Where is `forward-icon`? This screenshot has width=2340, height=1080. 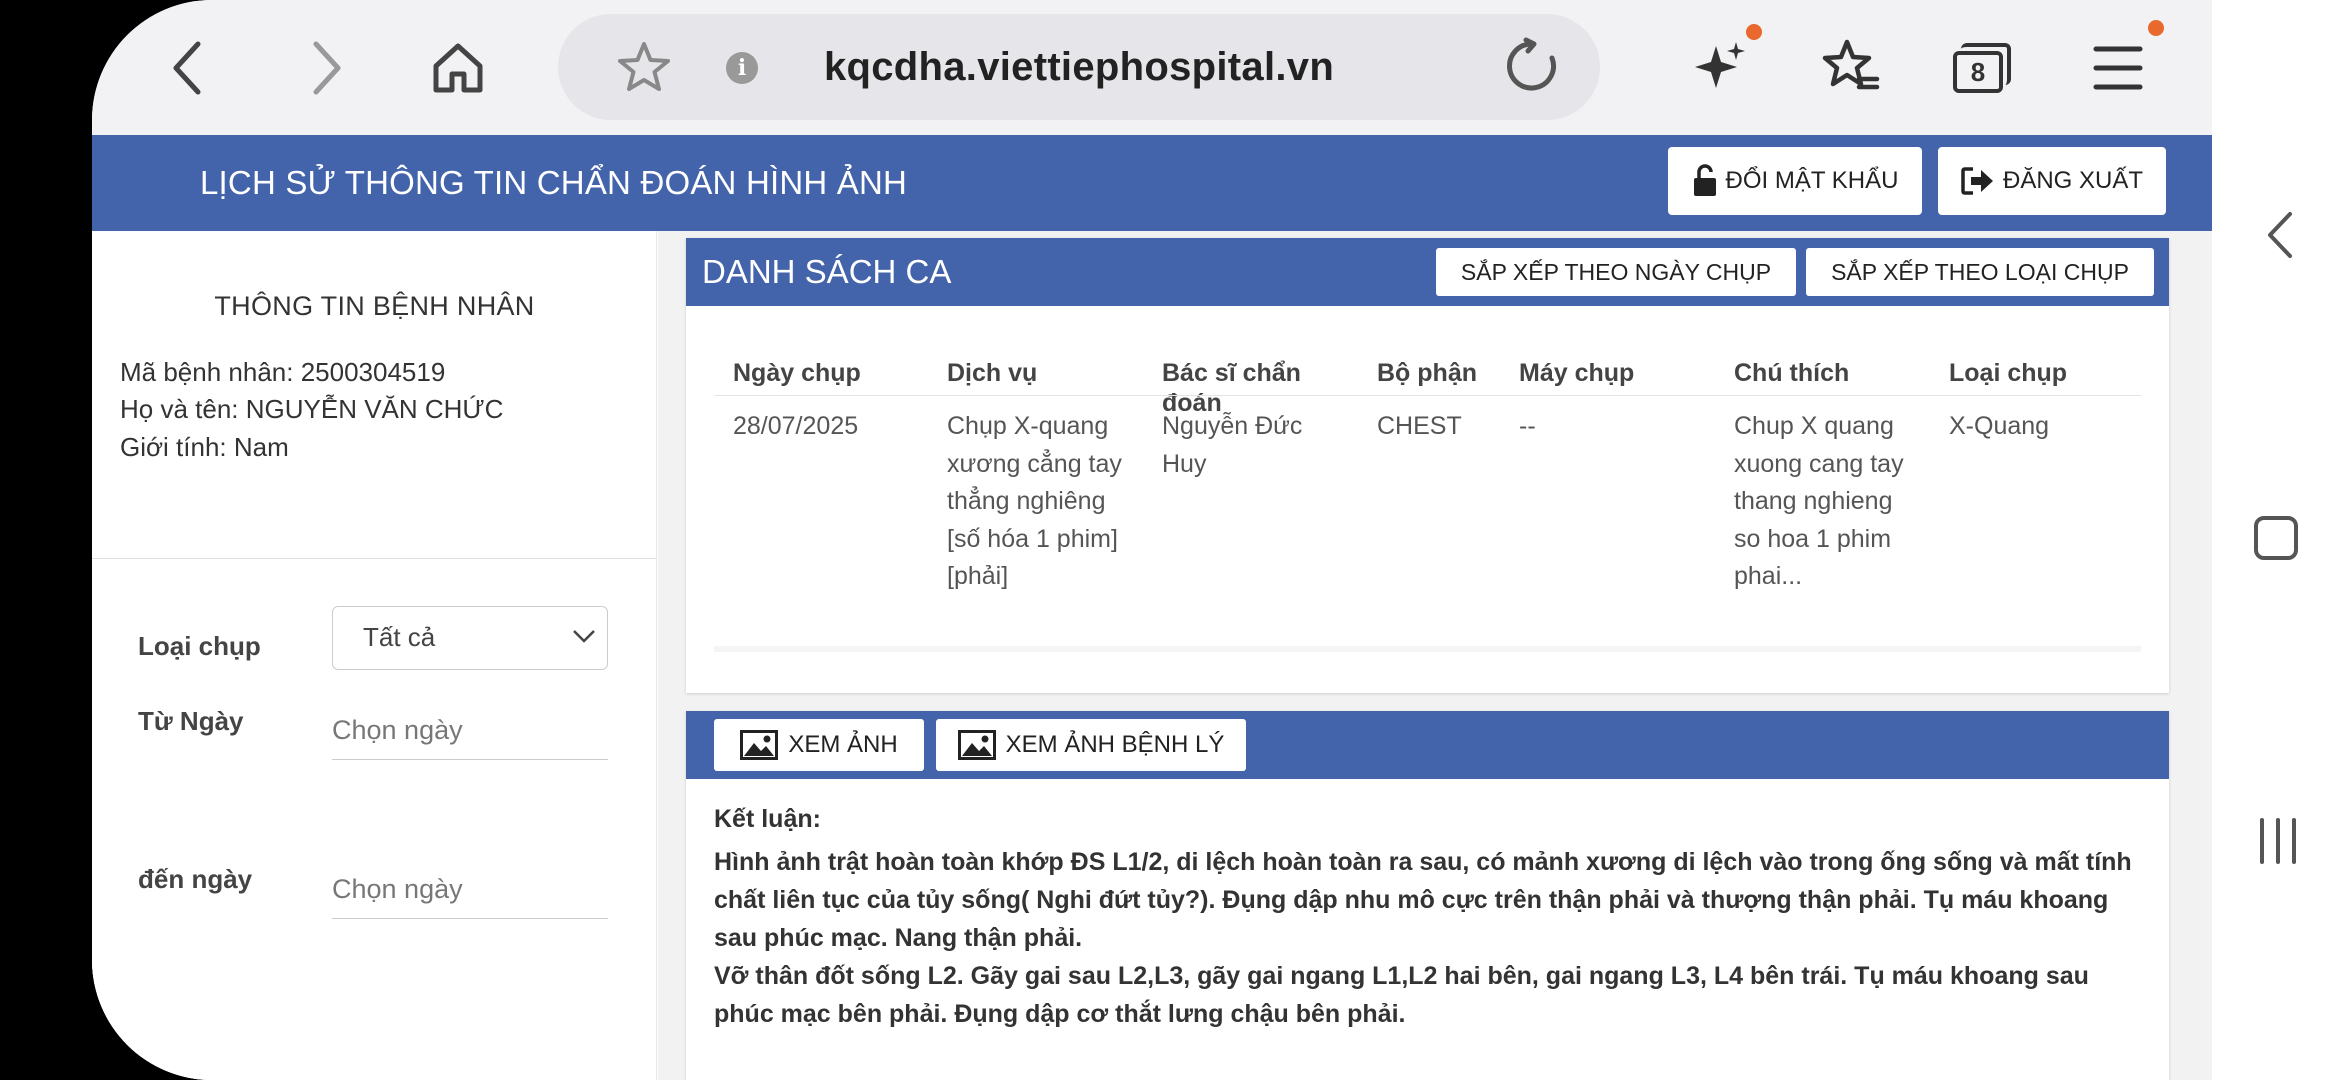 forward-icon is located at coordinates (326, 68).